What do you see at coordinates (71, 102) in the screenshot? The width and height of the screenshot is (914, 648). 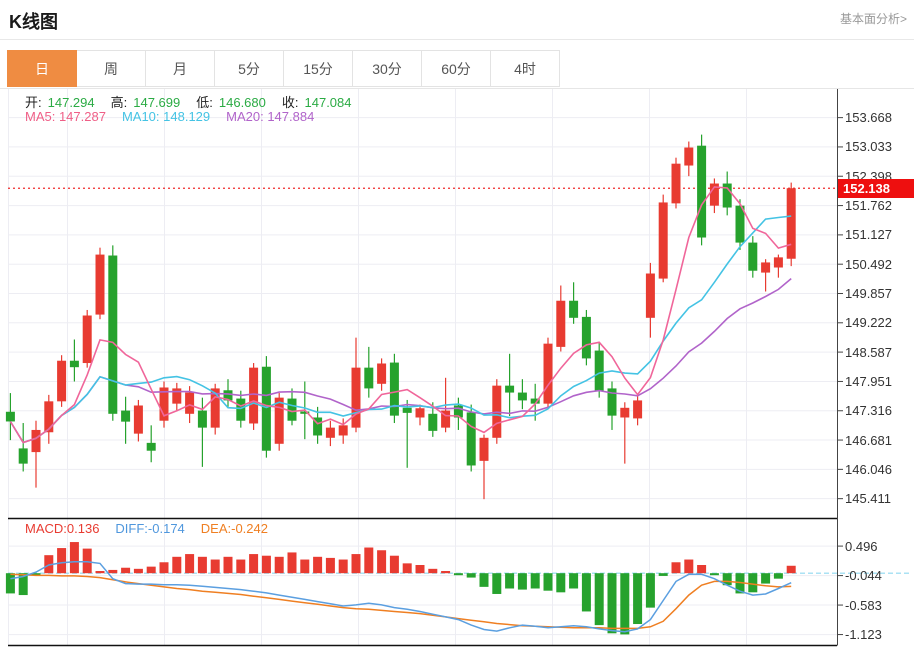 I see `ohlc-value: 147.294` at bounding box center [71, 102].